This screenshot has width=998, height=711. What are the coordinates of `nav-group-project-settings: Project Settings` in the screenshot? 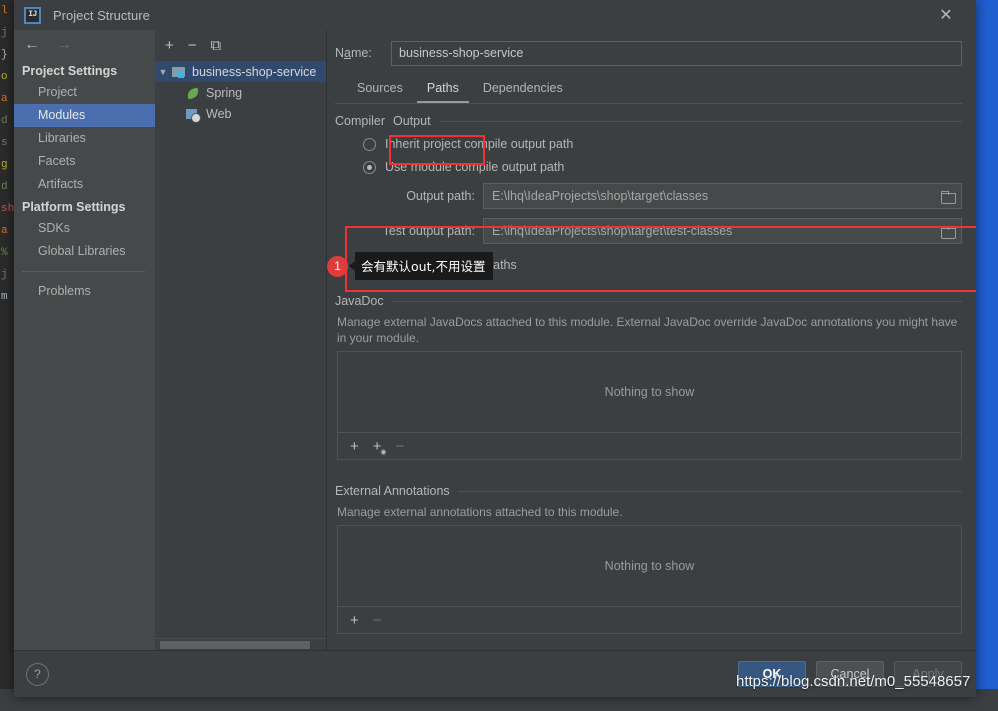 It's located at (70, 71).